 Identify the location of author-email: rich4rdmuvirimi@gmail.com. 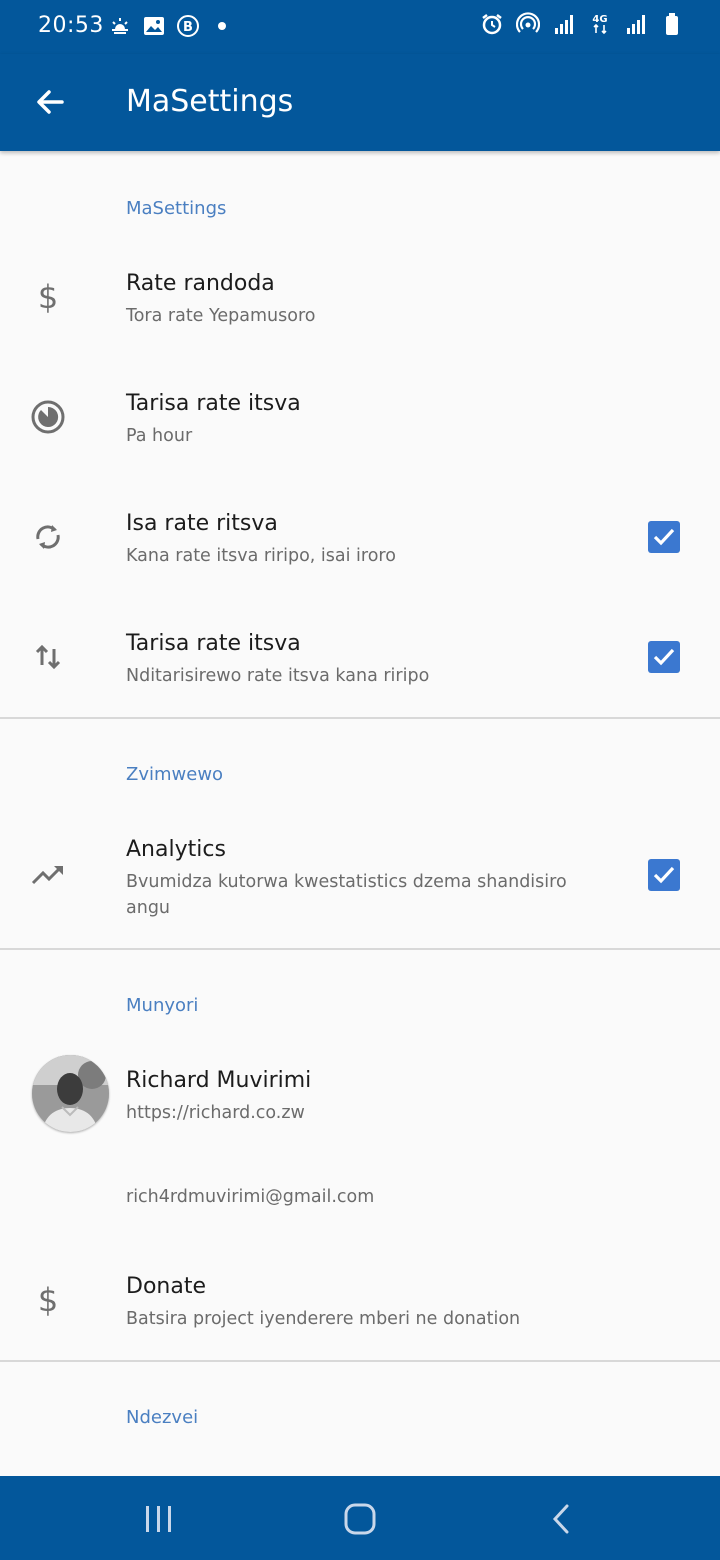
(361, 1197).